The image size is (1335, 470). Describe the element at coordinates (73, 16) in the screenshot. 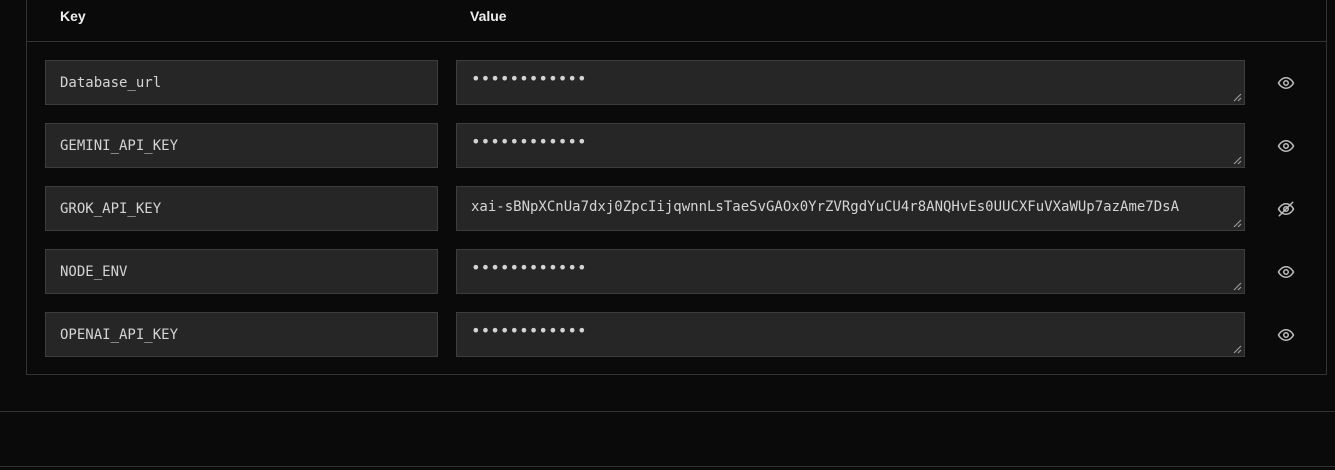

I see `key-column-header: Key` at that location.